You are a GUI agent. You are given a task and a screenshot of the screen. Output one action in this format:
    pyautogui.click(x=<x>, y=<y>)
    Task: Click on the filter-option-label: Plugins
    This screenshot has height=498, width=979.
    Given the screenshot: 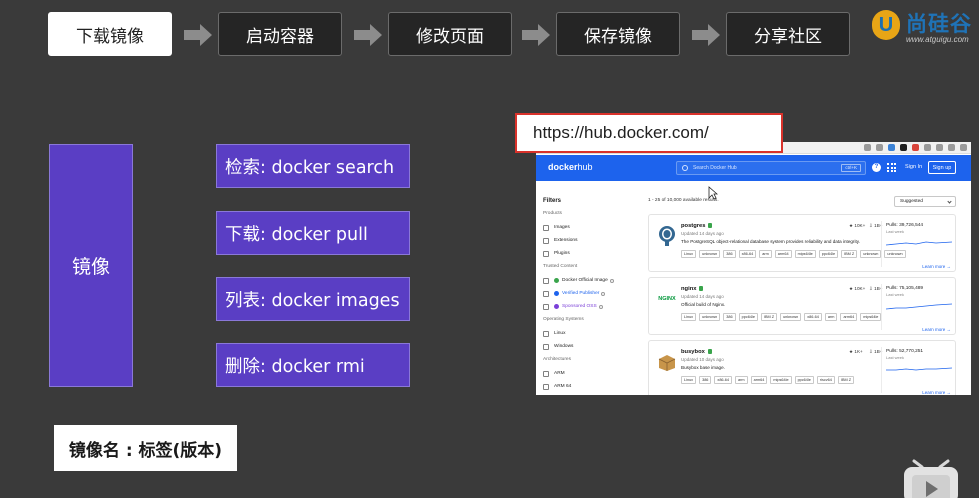 What is the action you would take?
    pyautogui.click(x=562, y=253)
    